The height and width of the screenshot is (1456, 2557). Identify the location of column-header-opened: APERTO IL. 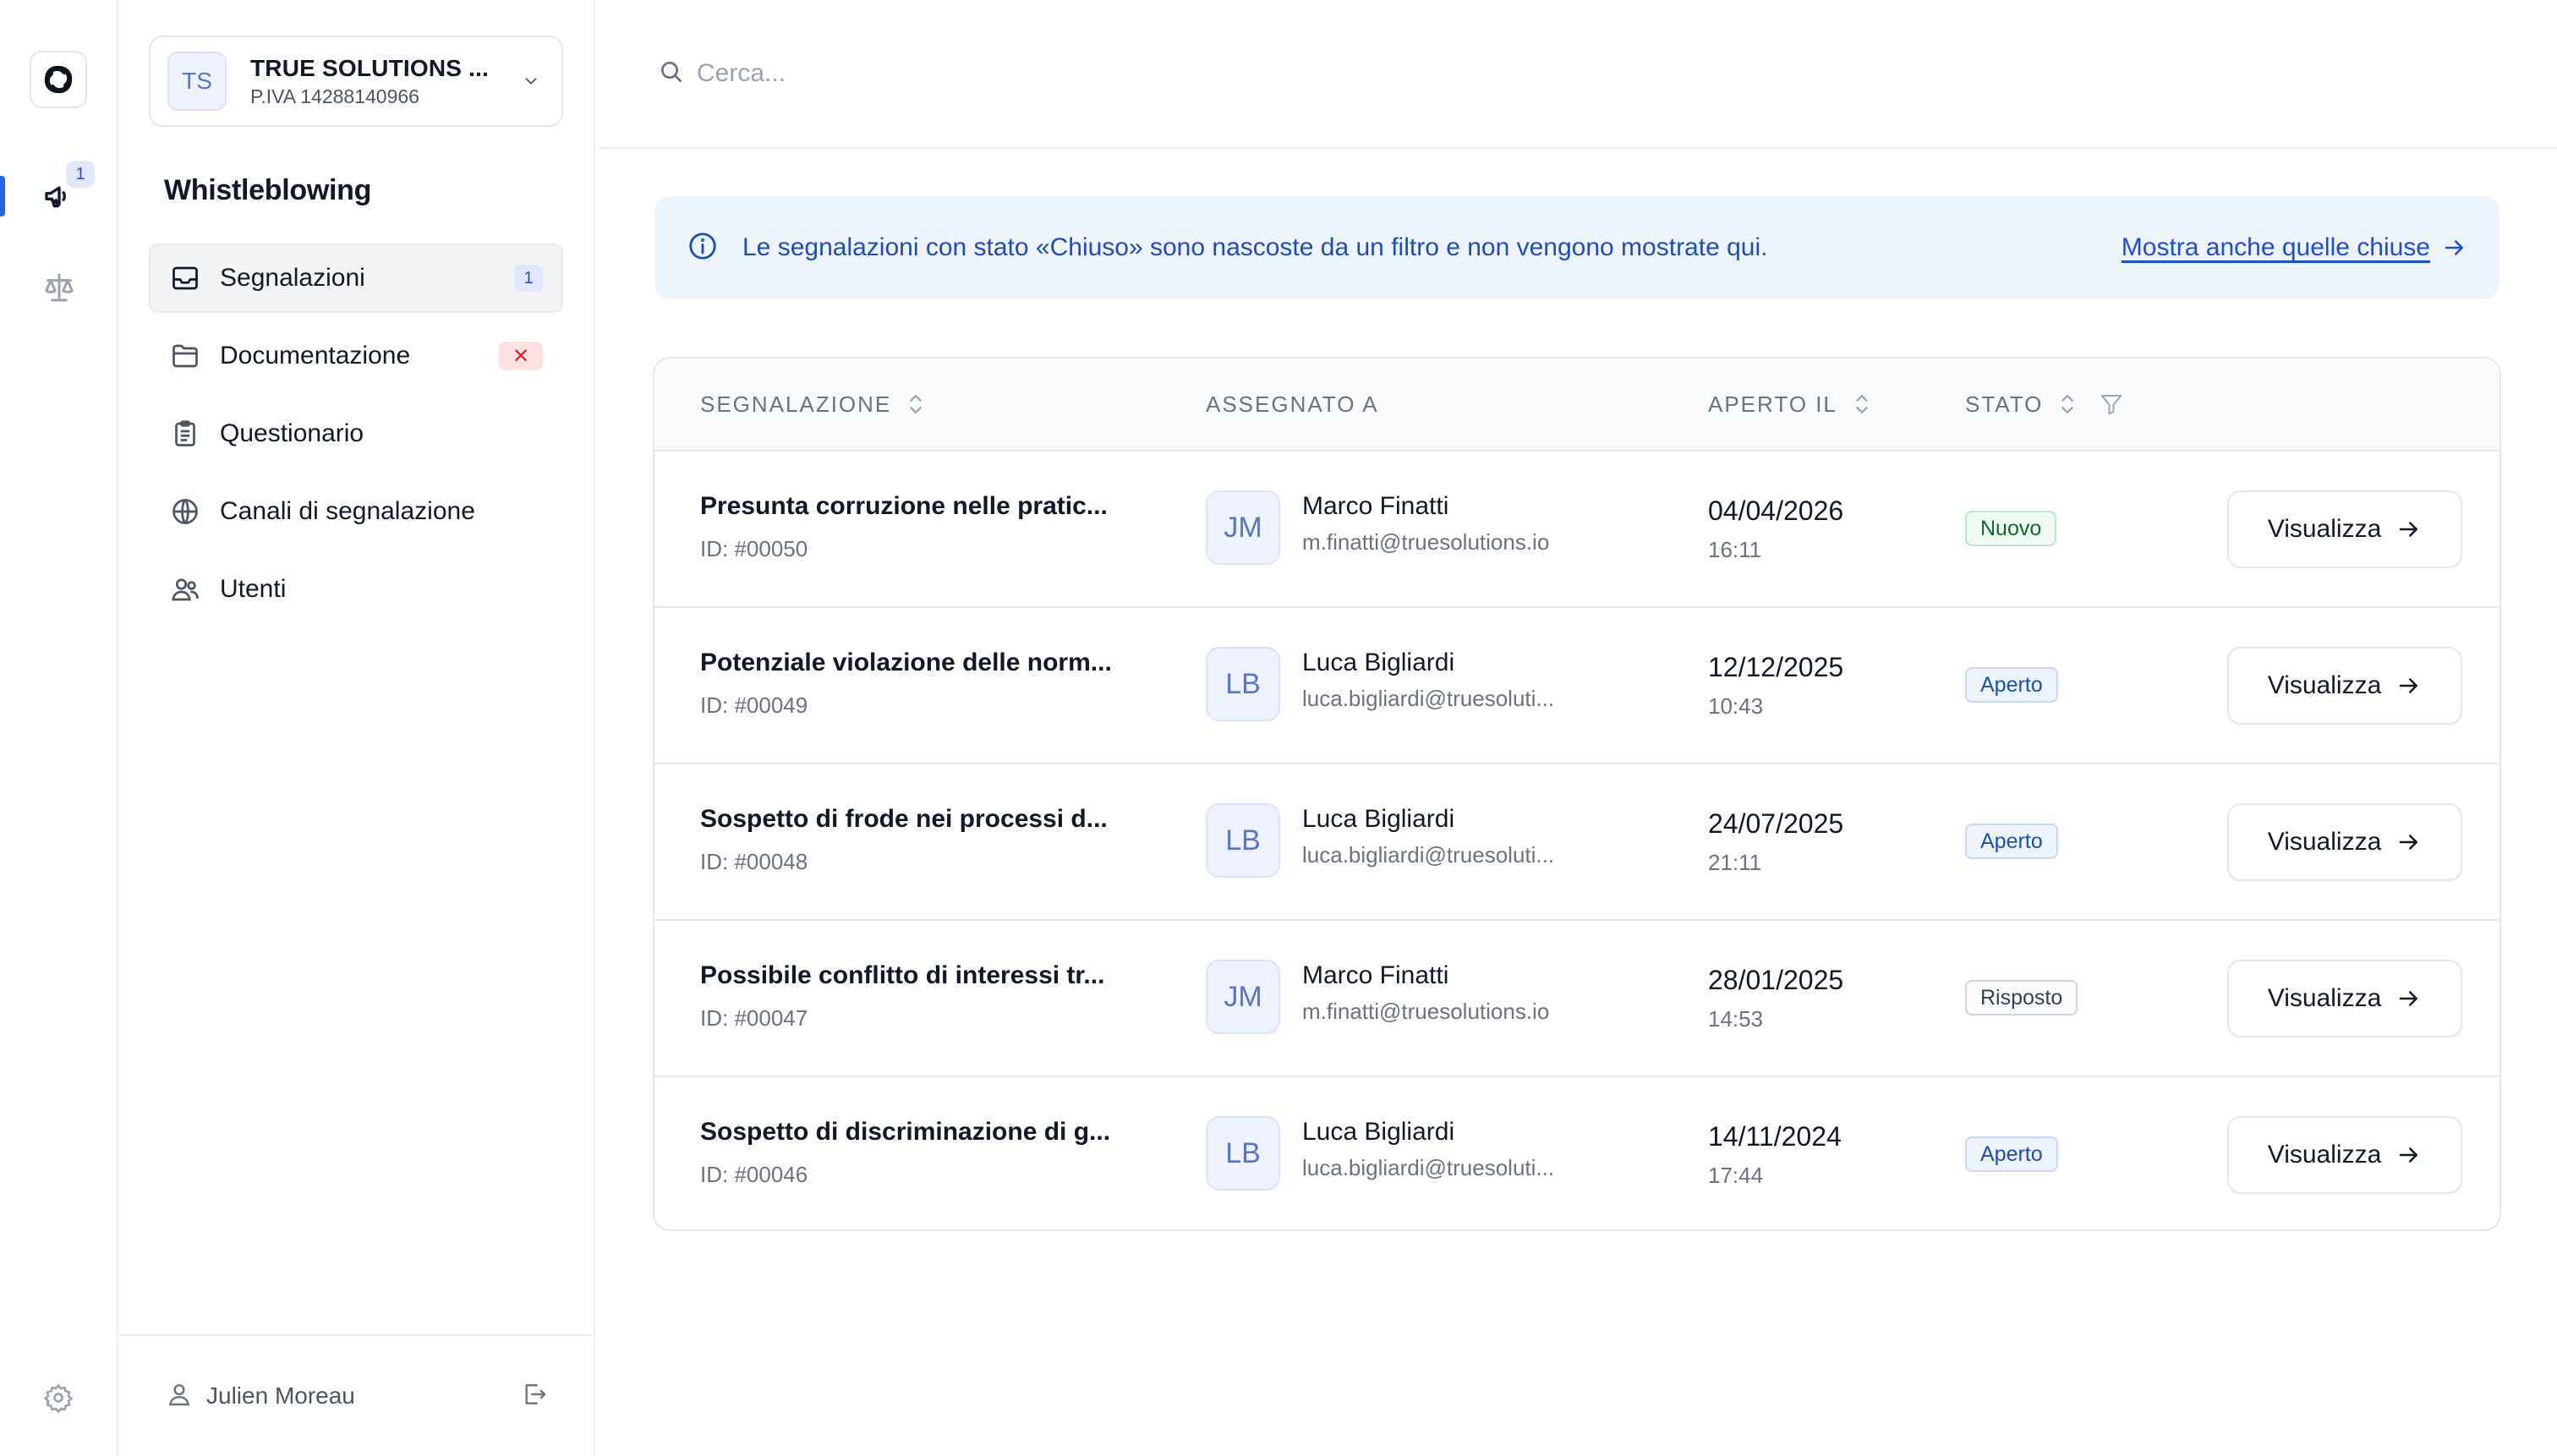
(1789, 404).